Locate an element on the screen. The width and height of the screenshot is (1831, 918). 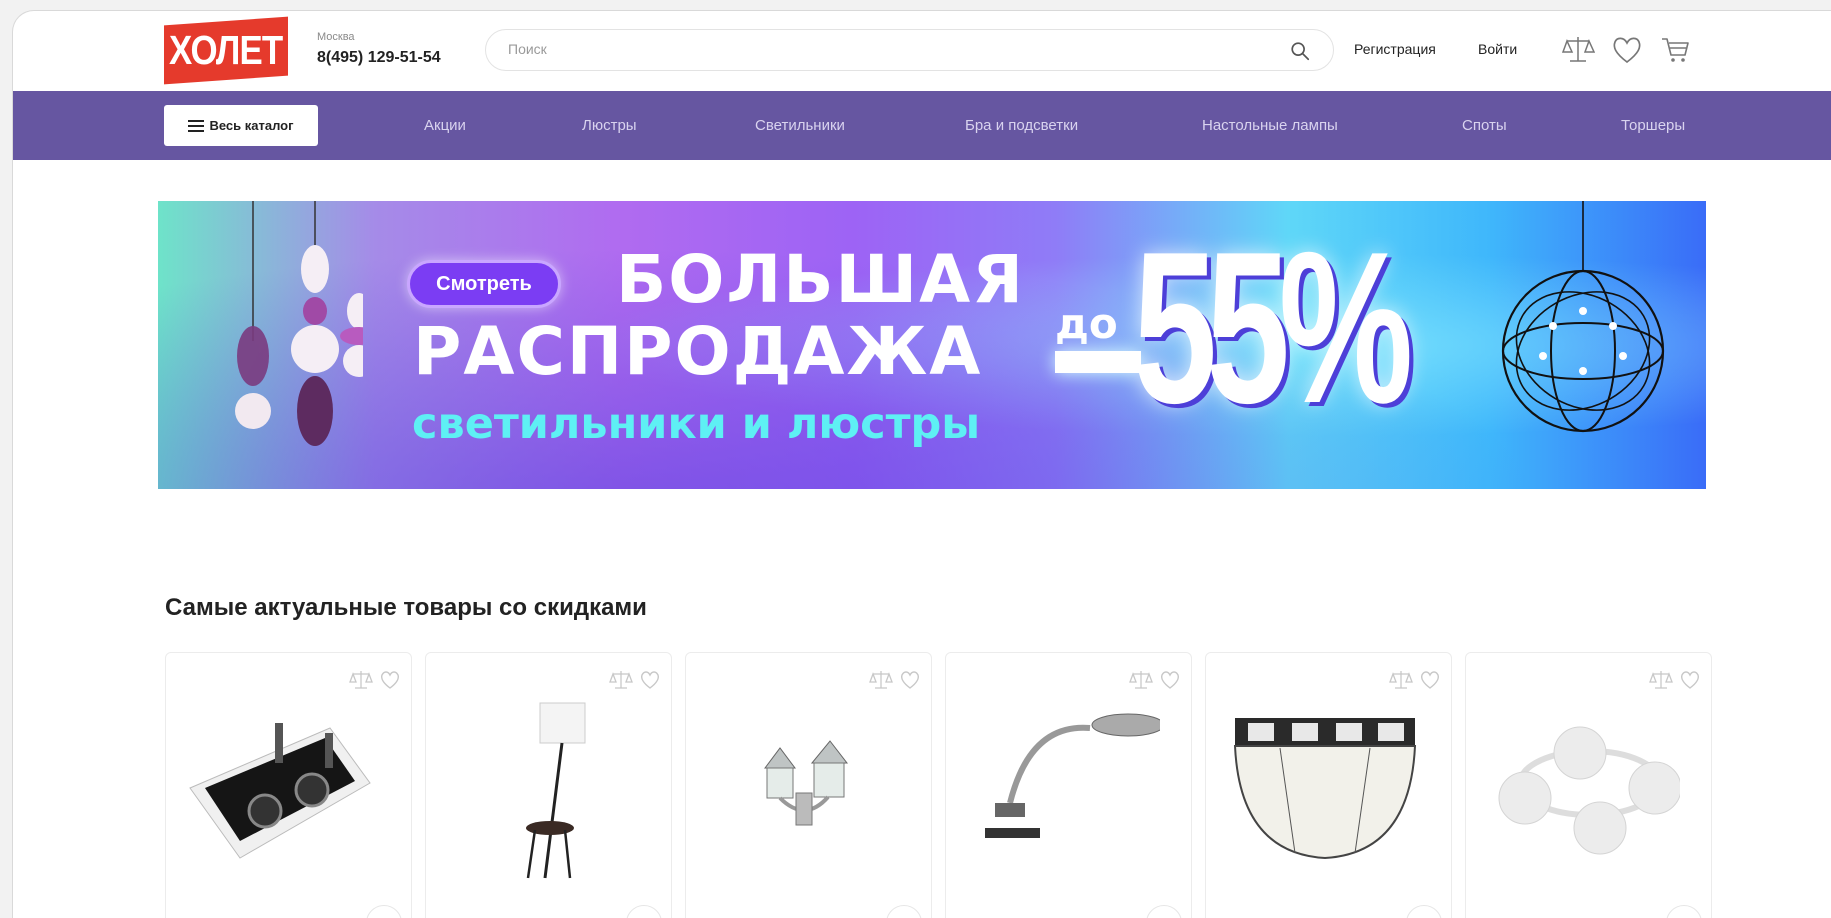
banner-prefix: до is located at coordinates (1086, 323).